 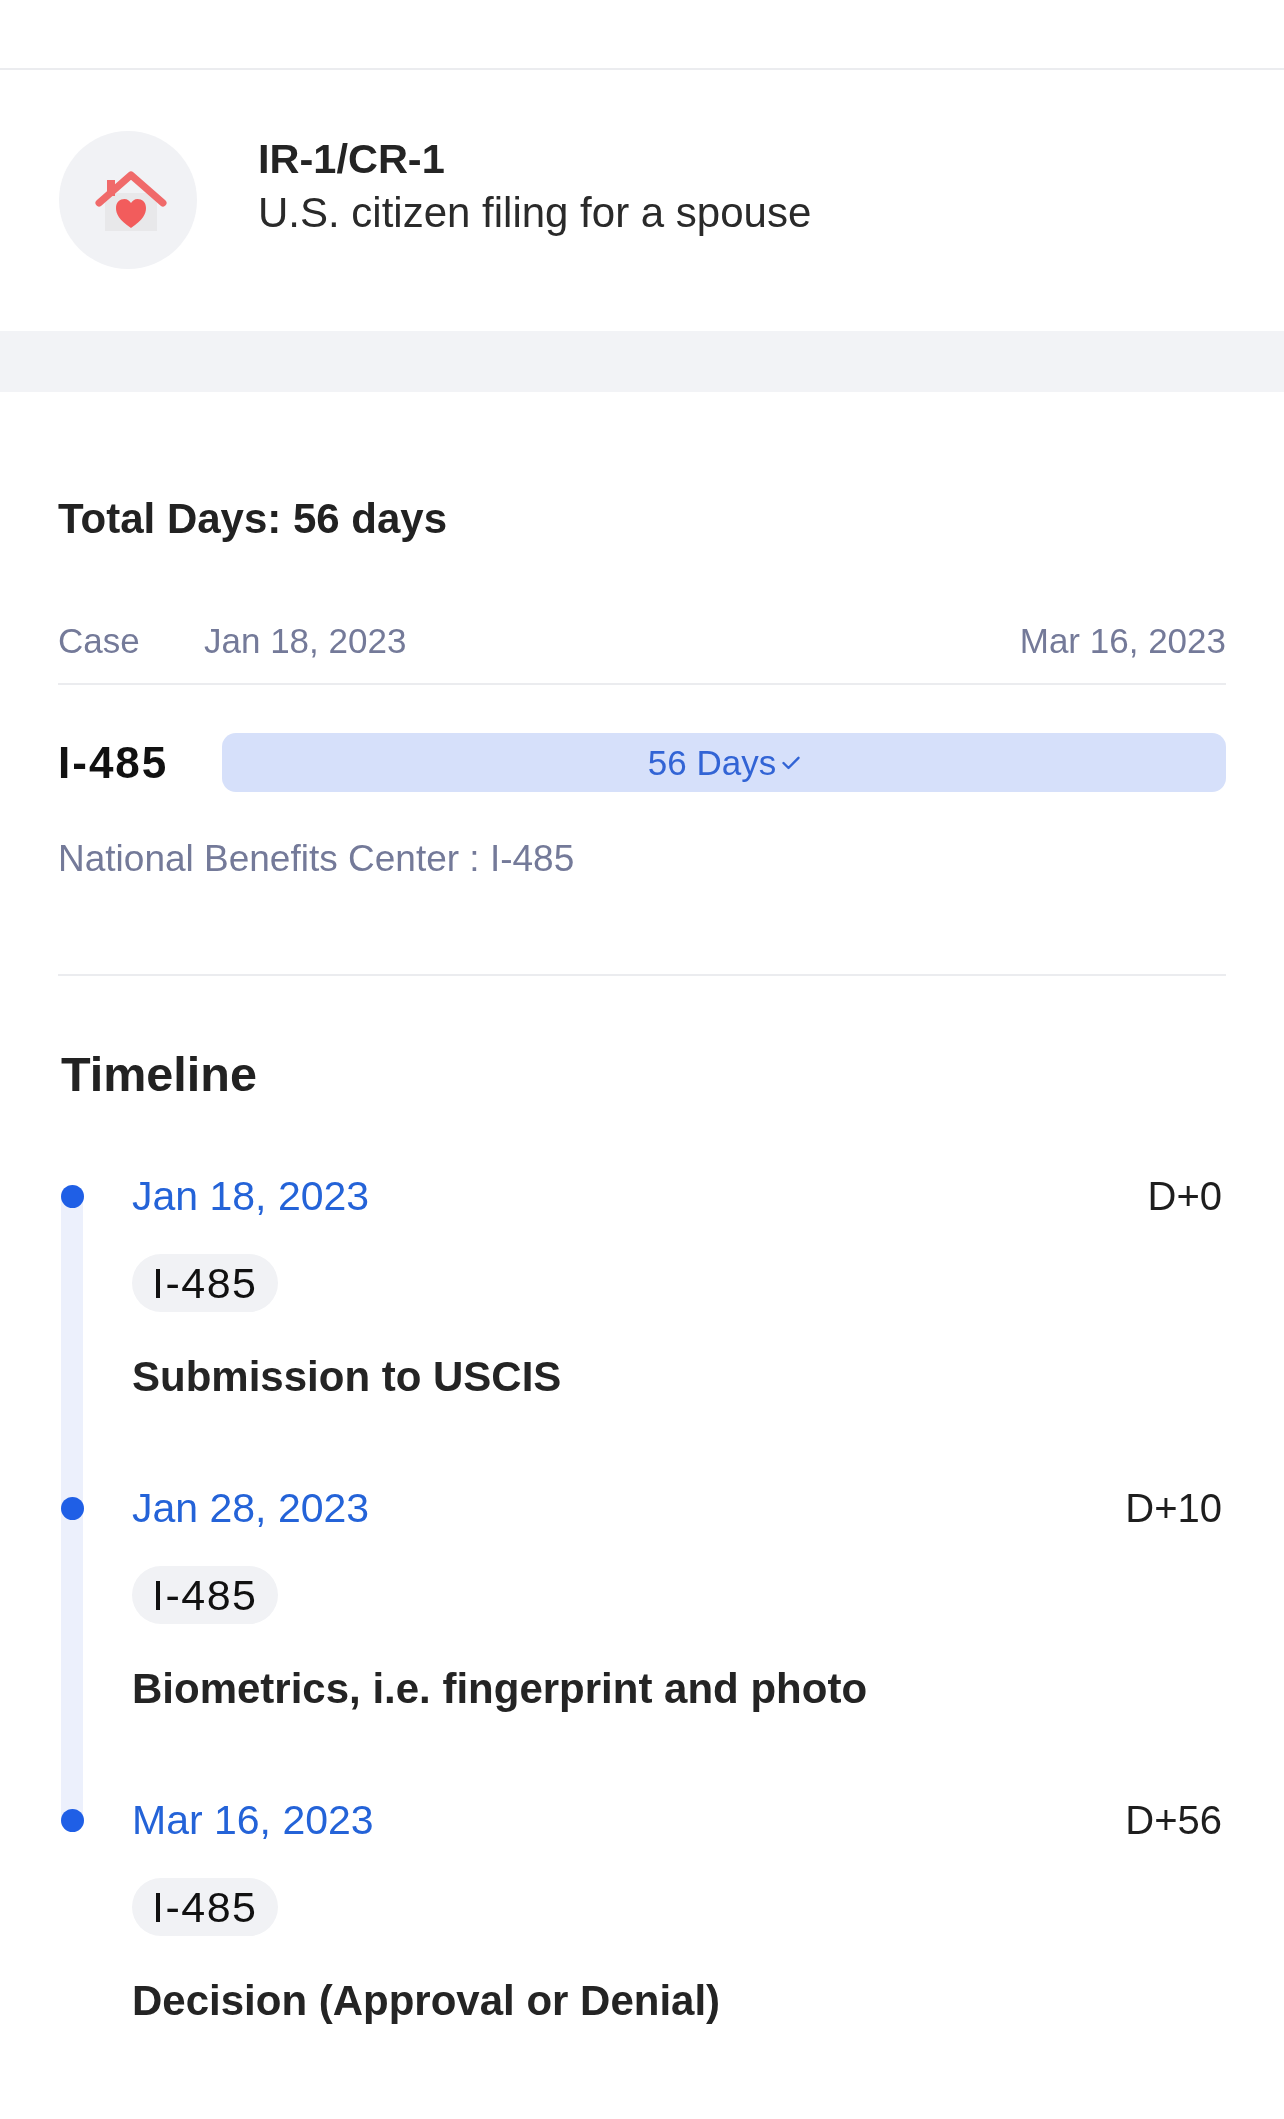 I want to click on event-title: Decision (Approval or Denial), so click(x=426, y=2001).